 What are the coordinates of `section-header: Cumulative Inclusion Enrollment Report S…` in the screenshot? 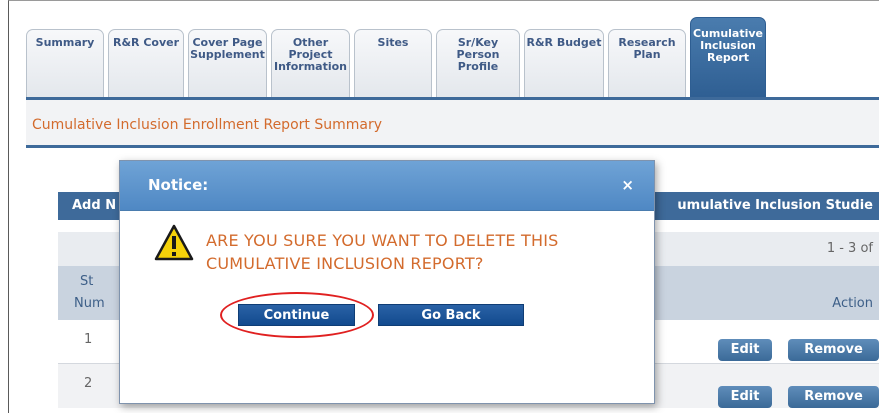 It's located at (452, 124).